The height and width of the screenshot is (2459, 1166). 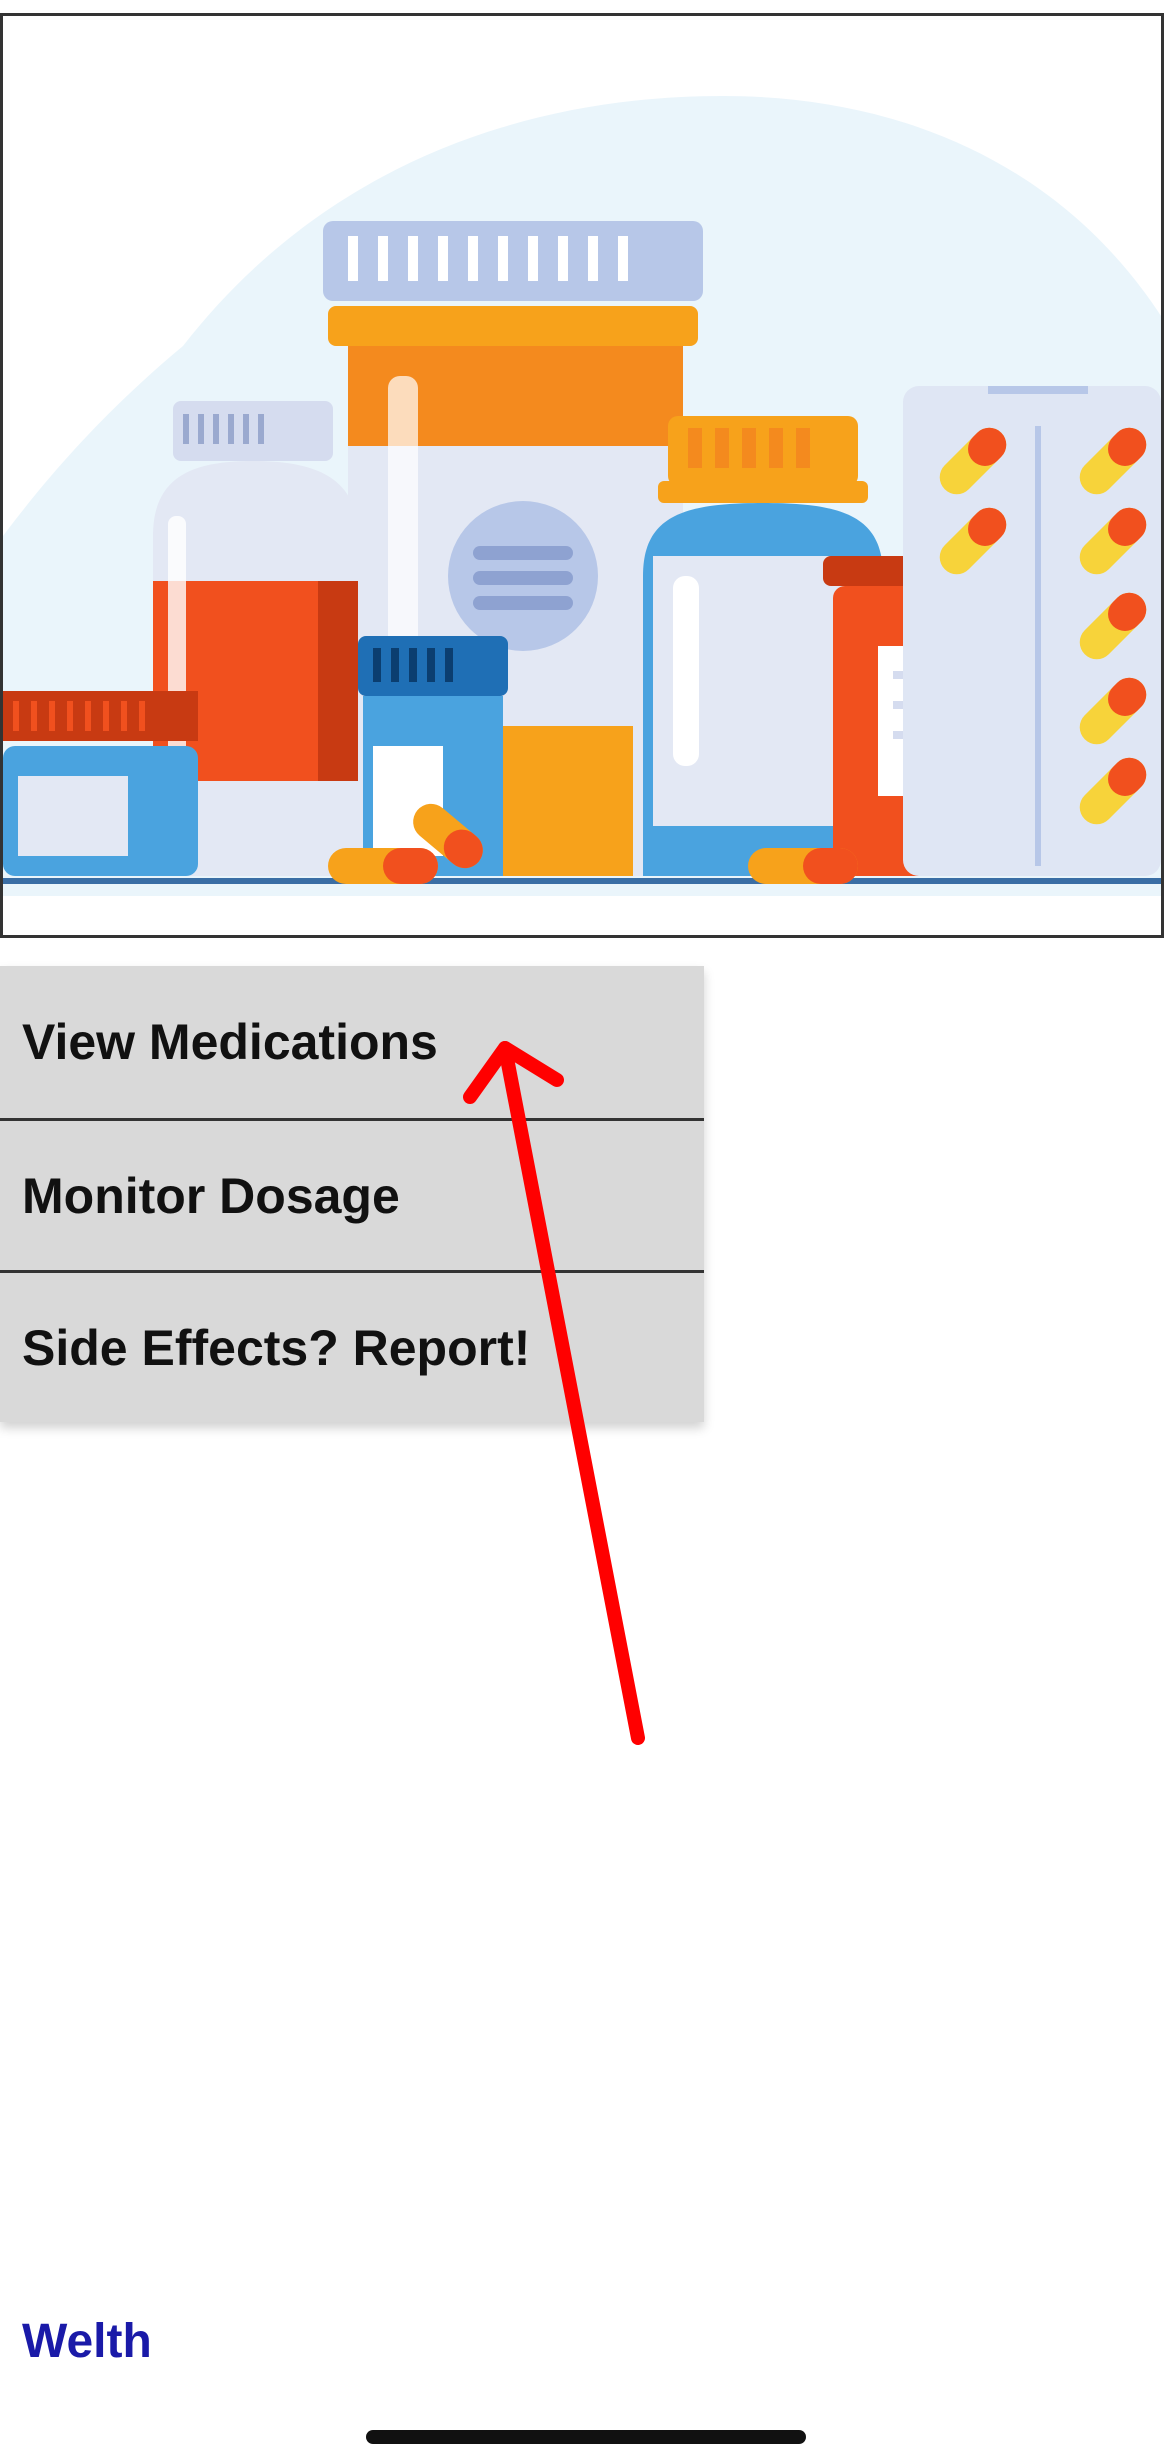 What do you see at coordinates (230, 1042) in the screenshot?
I see `view-medications-label: View Medications` at bounding box center [230, 1042].